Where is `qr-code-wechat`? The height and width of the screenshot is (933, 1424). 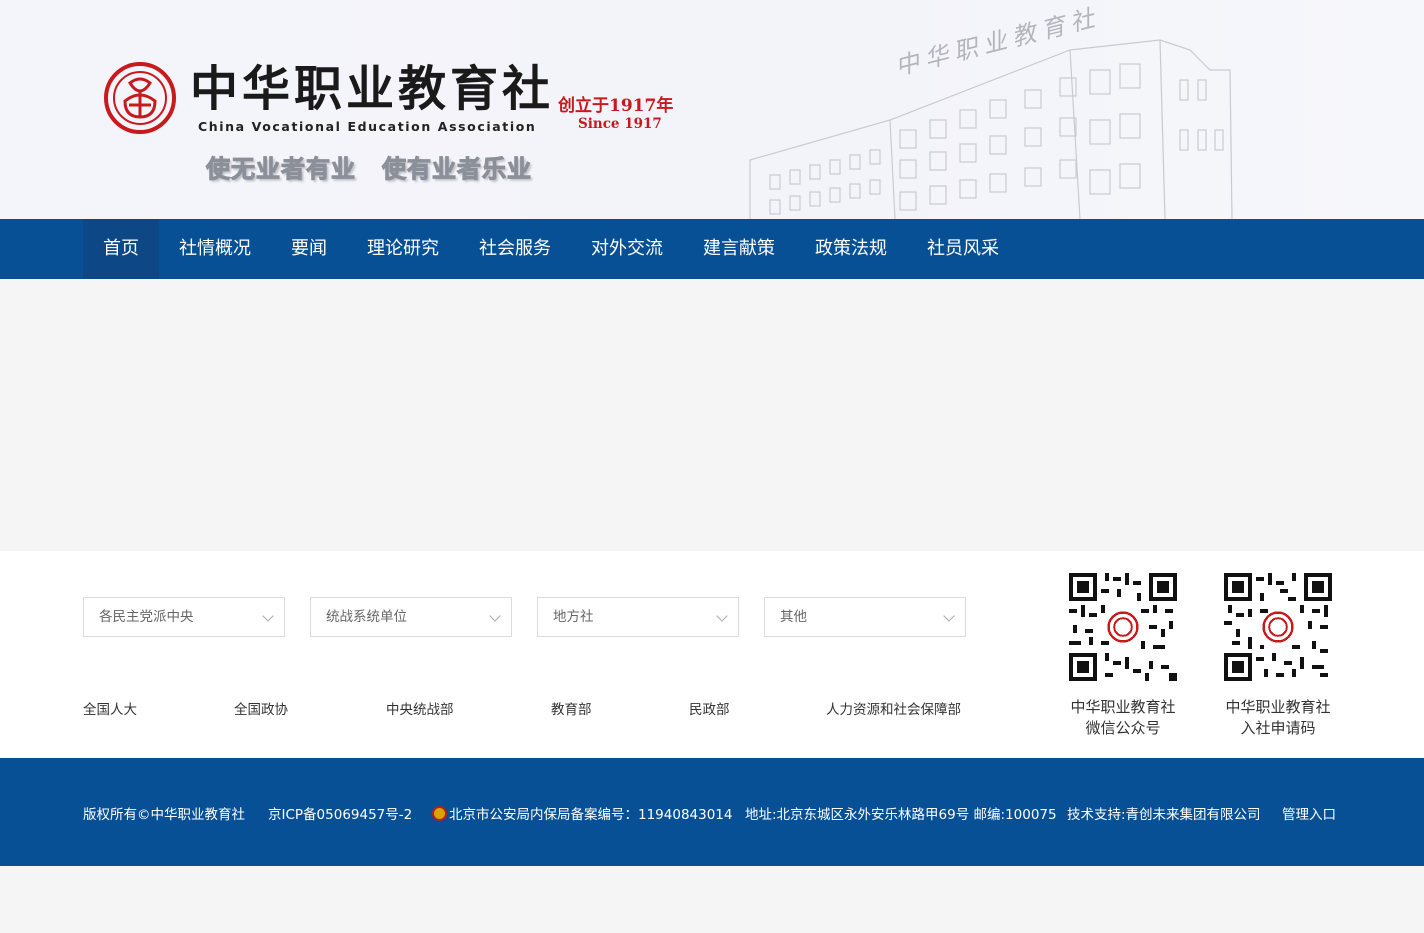 qr-code-wechat is located at coordinates (1123, 627).